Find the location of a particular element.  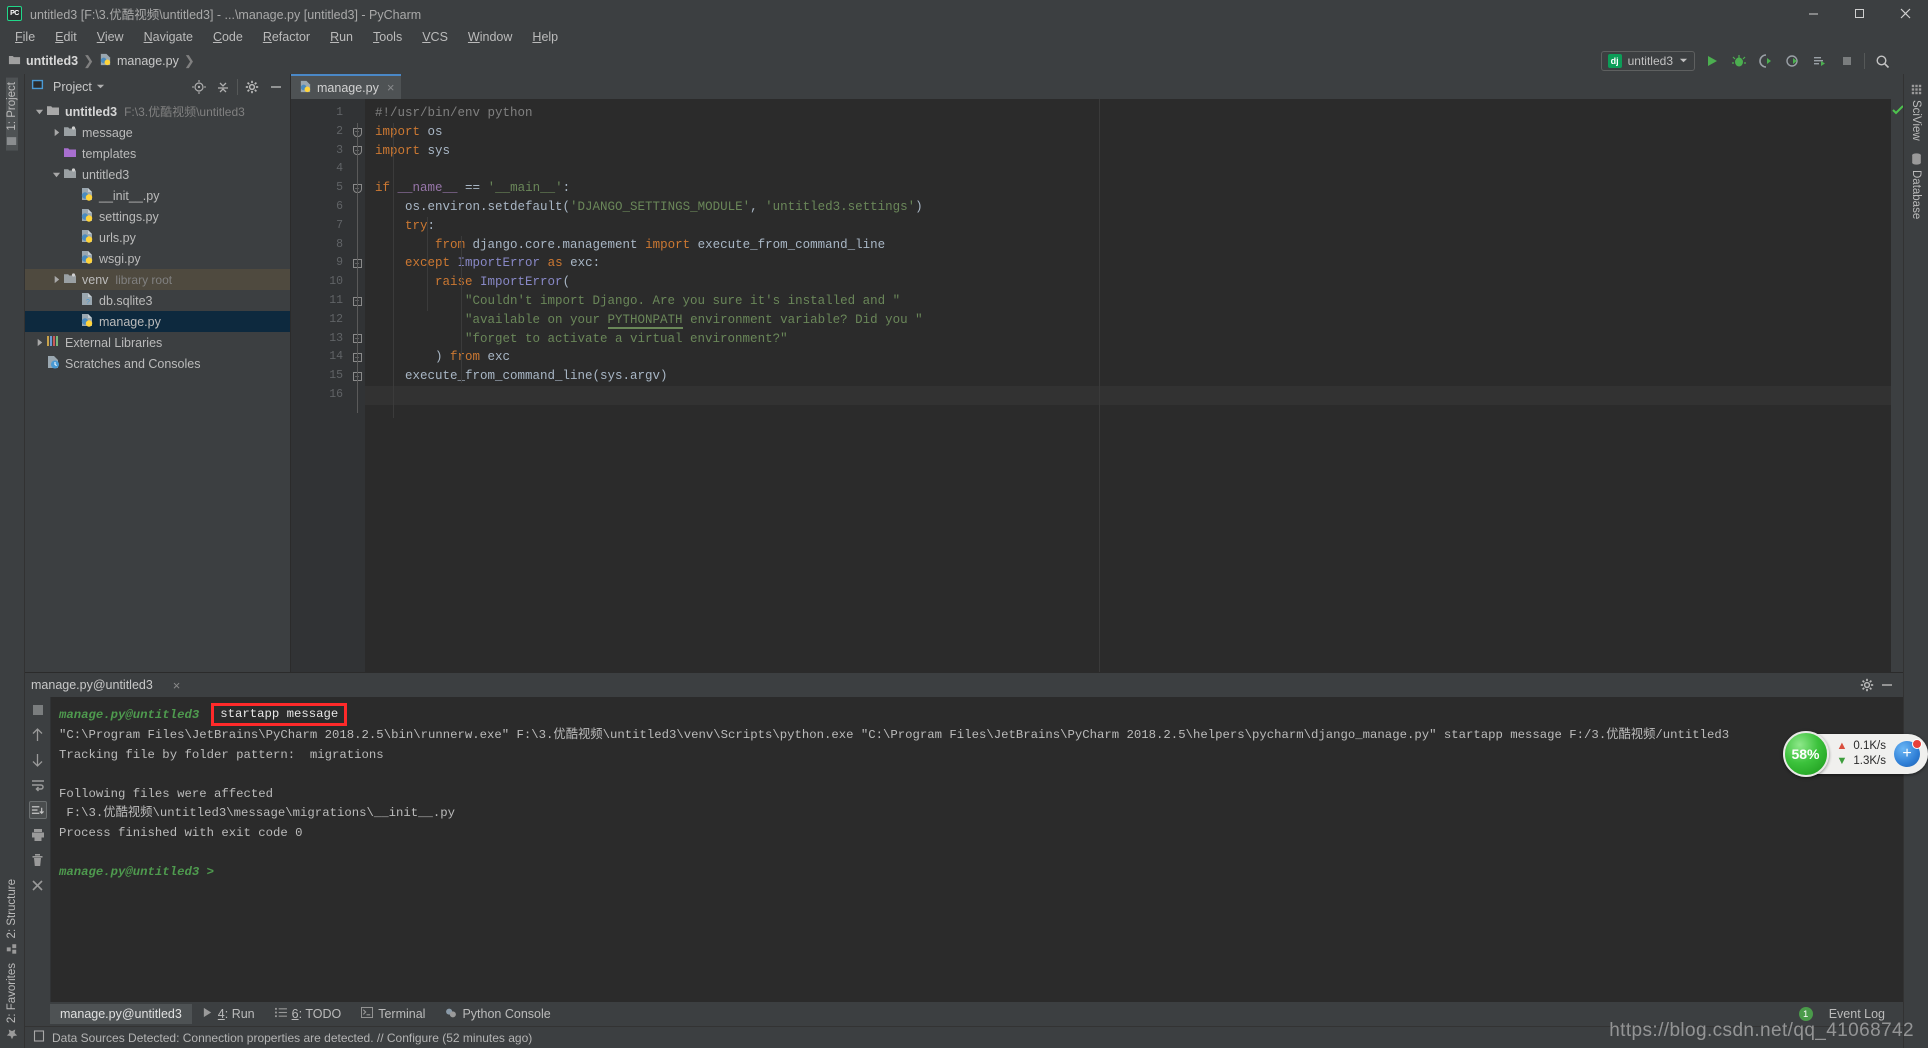

tree-item-templates: templates is located at coordinates (157, 153).